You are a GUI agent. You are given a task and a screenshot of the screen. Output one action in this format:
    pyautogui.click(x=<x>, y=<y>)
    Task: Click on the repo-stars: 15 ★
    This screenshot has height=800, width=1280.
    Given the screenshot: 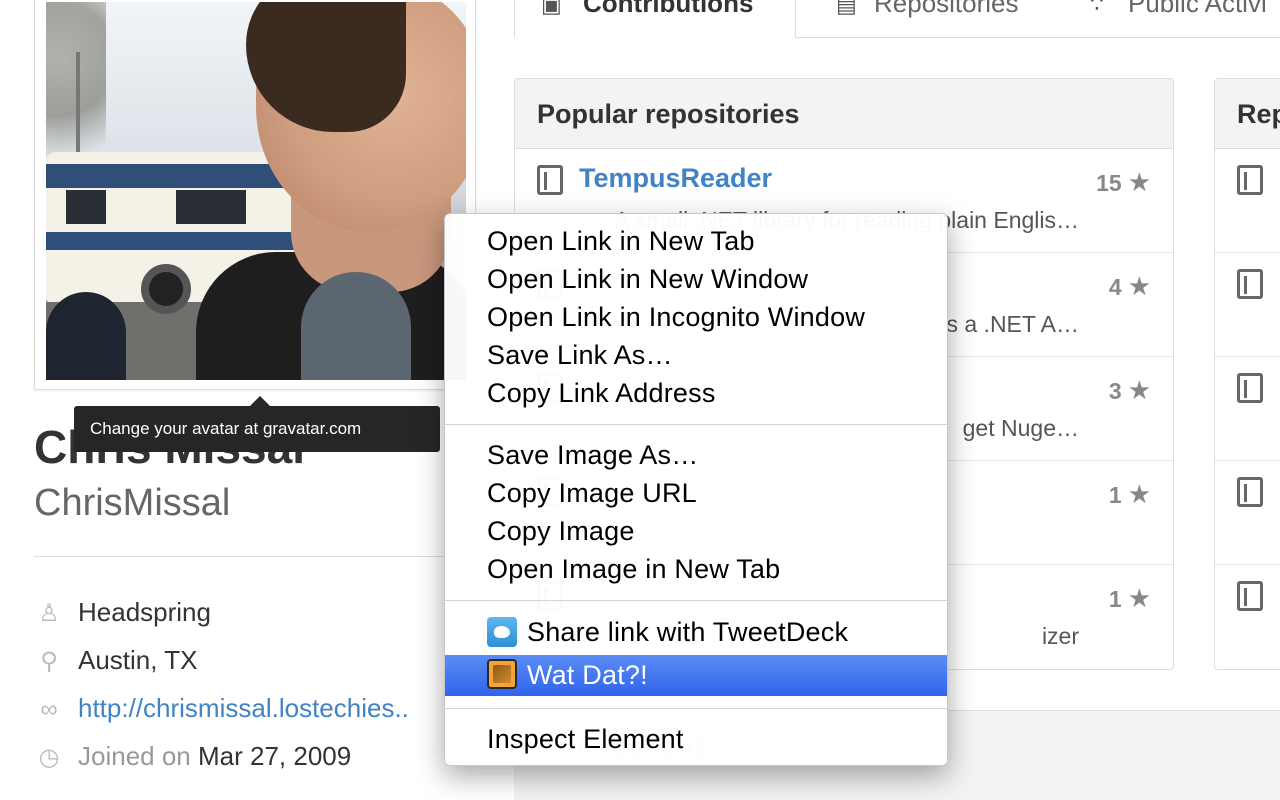 What is the action you would take?
    pyautogui.click(x=1123, y=182)
    